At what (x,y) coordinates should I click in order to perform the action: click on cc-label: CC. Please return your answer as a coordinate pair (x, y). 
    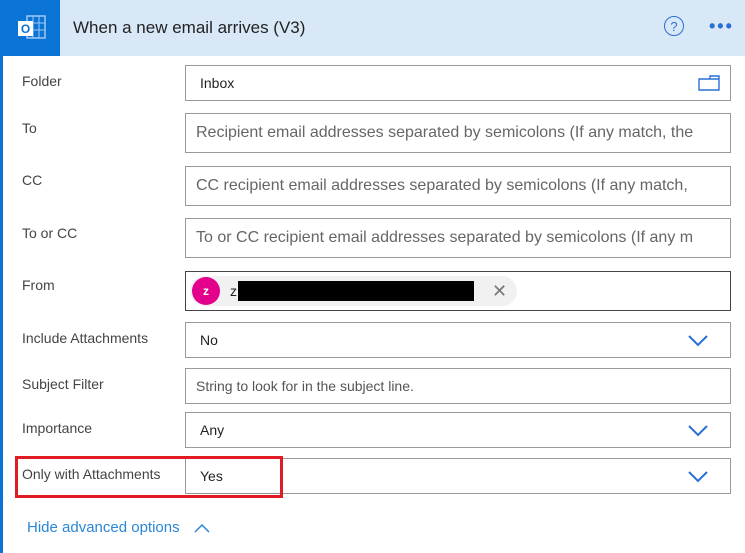
    Looking at the image, I should click on (32, 180).